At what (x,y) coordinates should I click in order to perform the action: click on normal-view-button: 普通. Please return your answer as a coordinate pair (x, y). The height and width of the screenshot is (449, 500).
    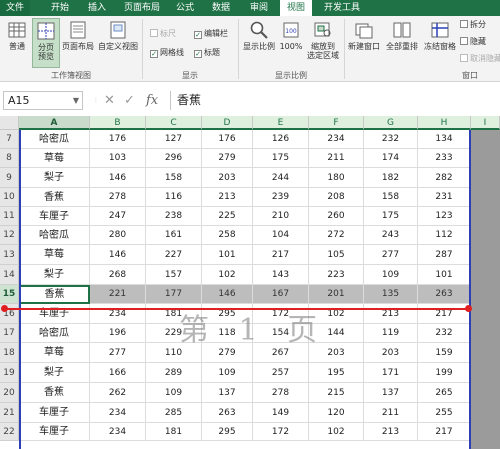
    Looking at the image, I should click on (17, 35).